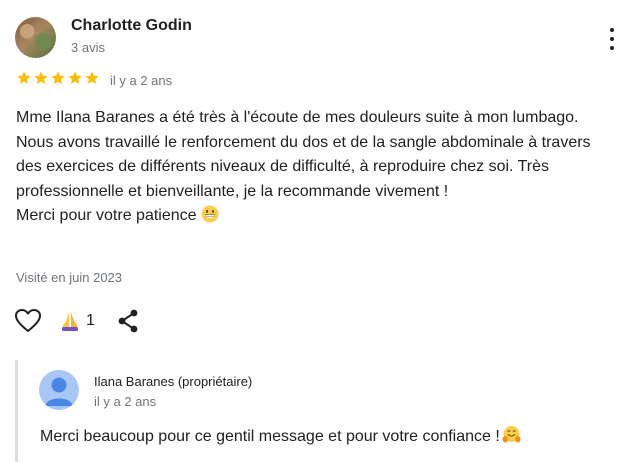  I want to click on default-avatar-icon, so click(59, 391).